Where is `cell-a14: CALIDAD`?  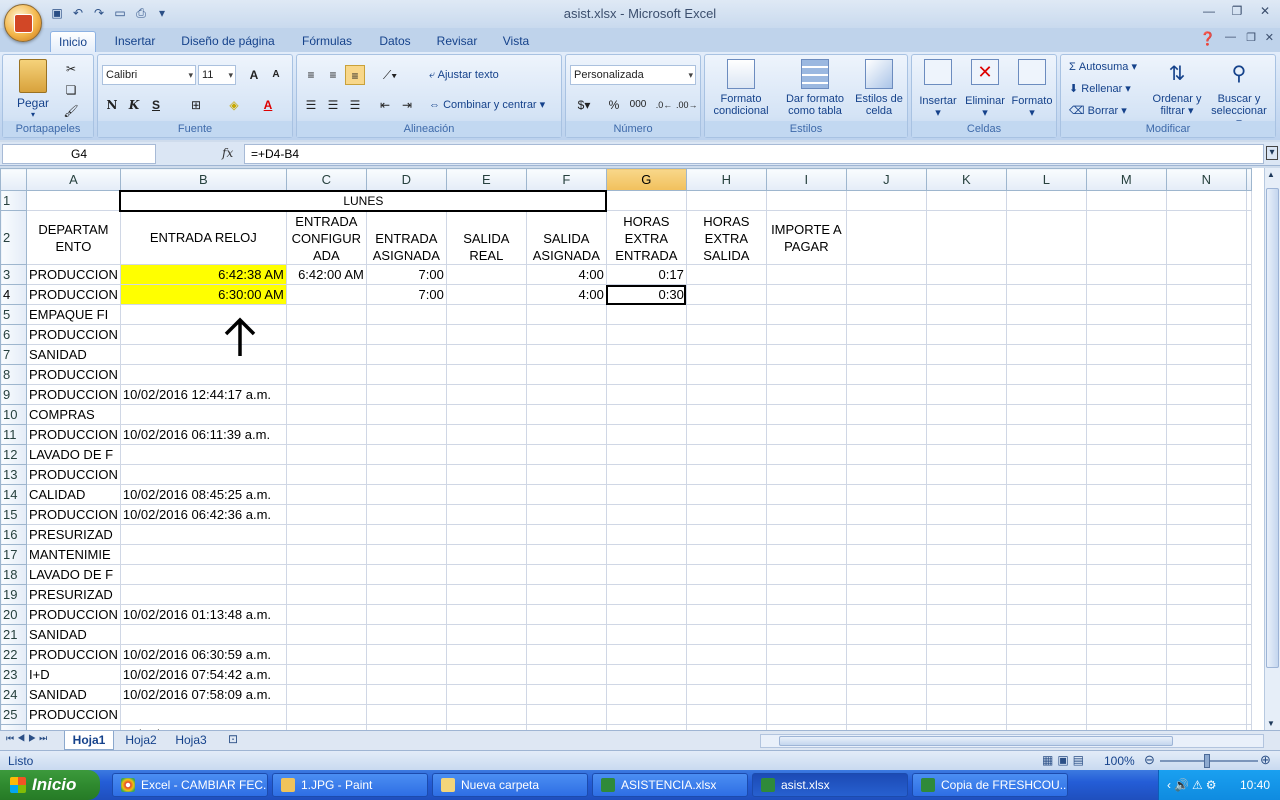
cell-a14: CALIDAD is located at coordinates (73, 494).